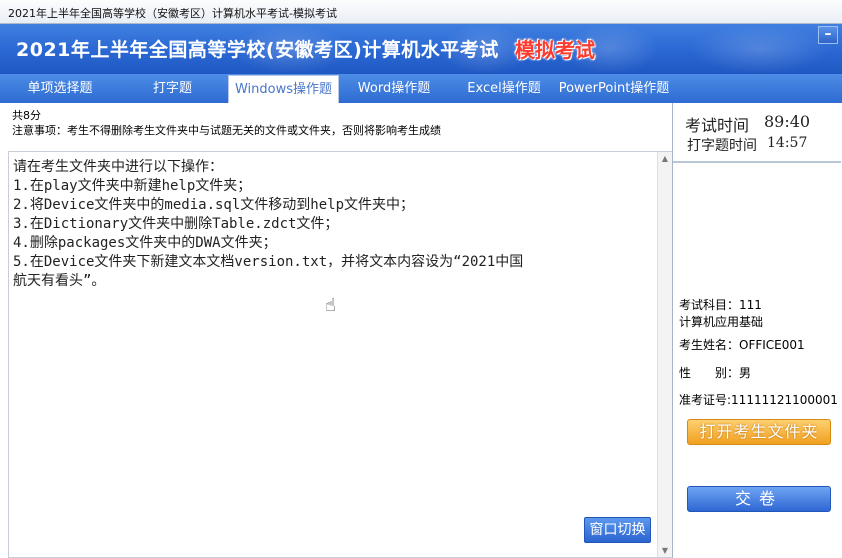  I want to click on tab-windows: Windows操作题, so click(283, 89).